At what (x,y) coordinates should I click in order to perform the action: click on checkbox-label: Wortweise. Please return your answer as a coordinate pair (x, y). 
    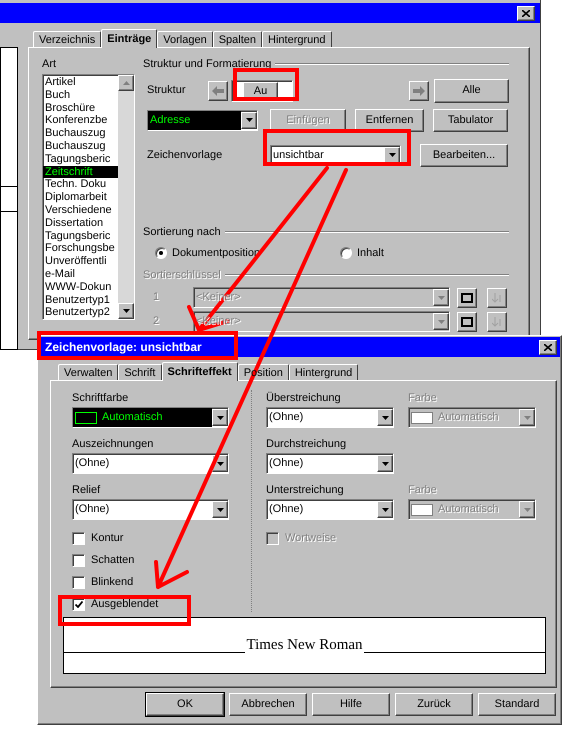
    Looking at the image, I should click on (310, 538).